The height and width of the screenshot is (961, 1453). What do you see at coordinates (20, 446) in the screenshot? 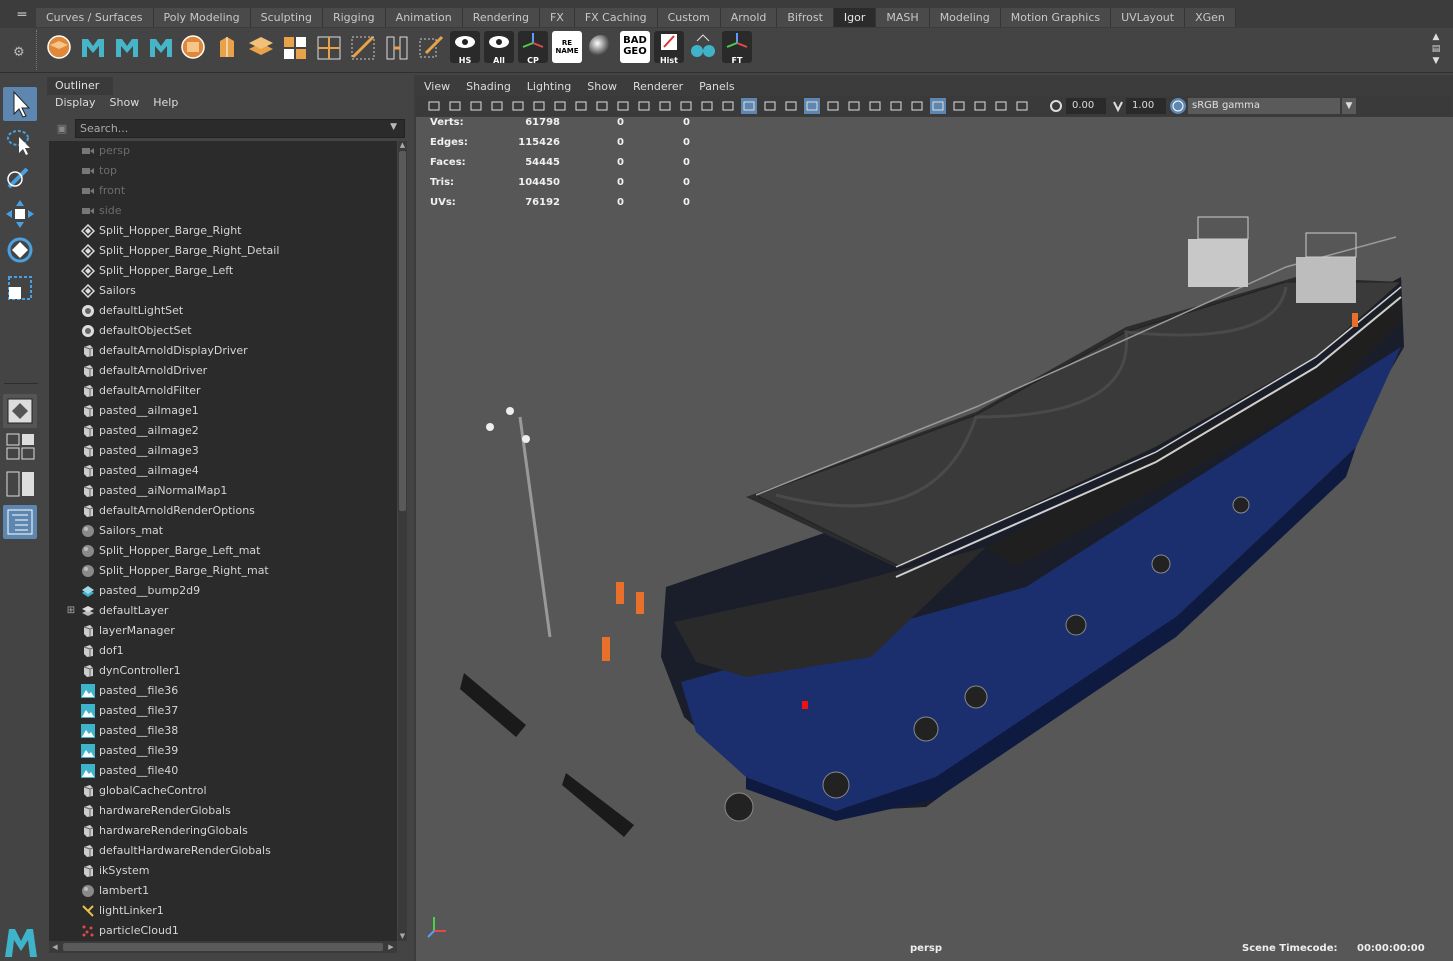
I see `four-pane-layout-icon` at bounding box center [20, 446].